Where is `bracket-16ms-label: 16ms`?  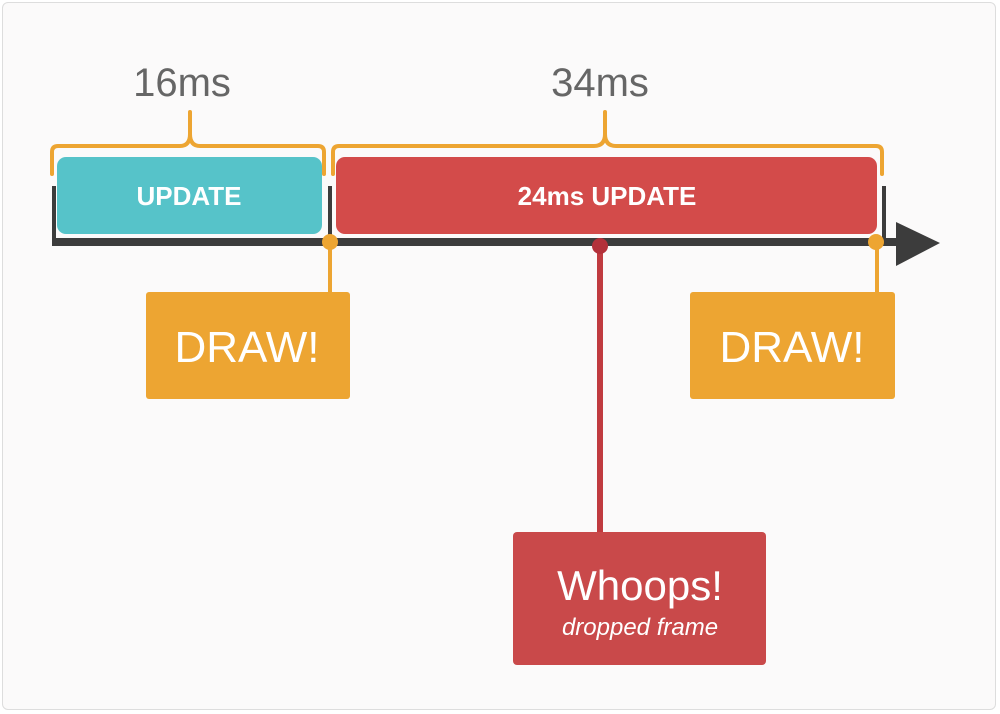 bracket-16ms-label: 16ms is located at coordinates (182, 83).